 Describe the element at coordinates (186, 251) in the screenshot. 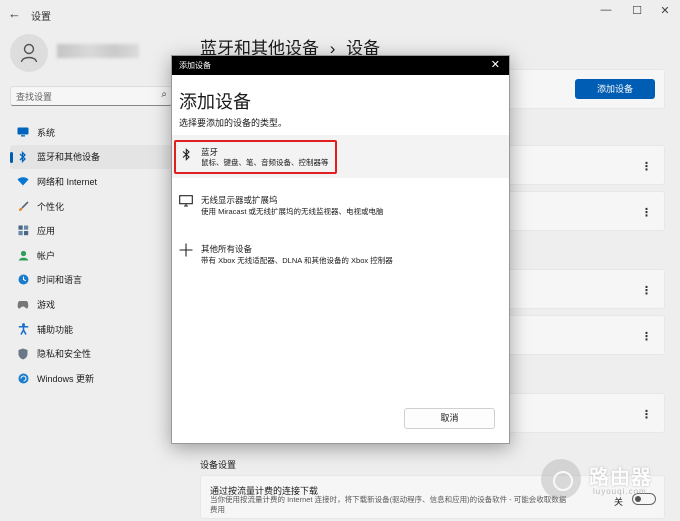

I see `plus-icon` at that location.